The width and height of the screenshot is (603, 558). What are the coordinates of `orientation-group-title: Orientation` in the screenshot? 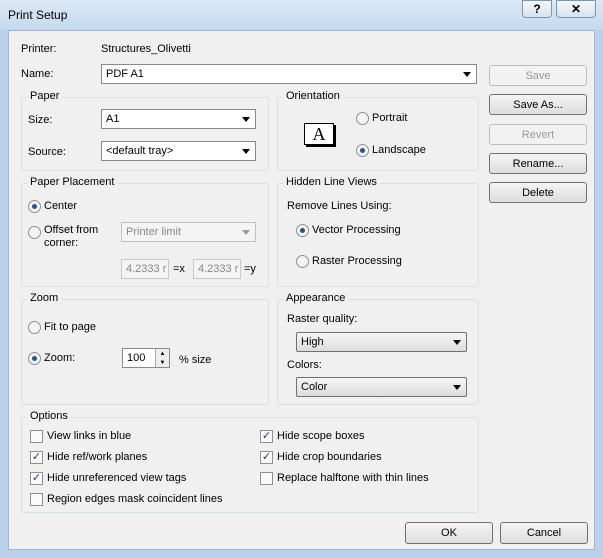 It's located at (313, 96).